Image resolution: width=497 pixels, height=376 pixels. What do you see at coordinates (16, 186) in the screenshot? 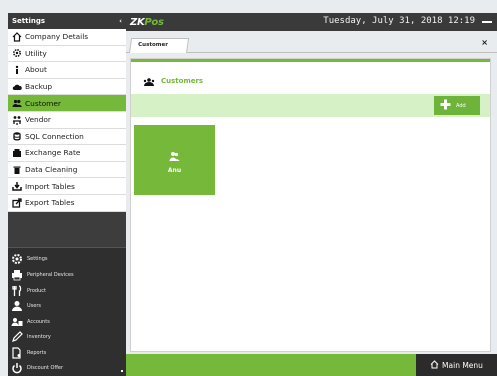
I see `import-icon` at bounding box center [16, 186].